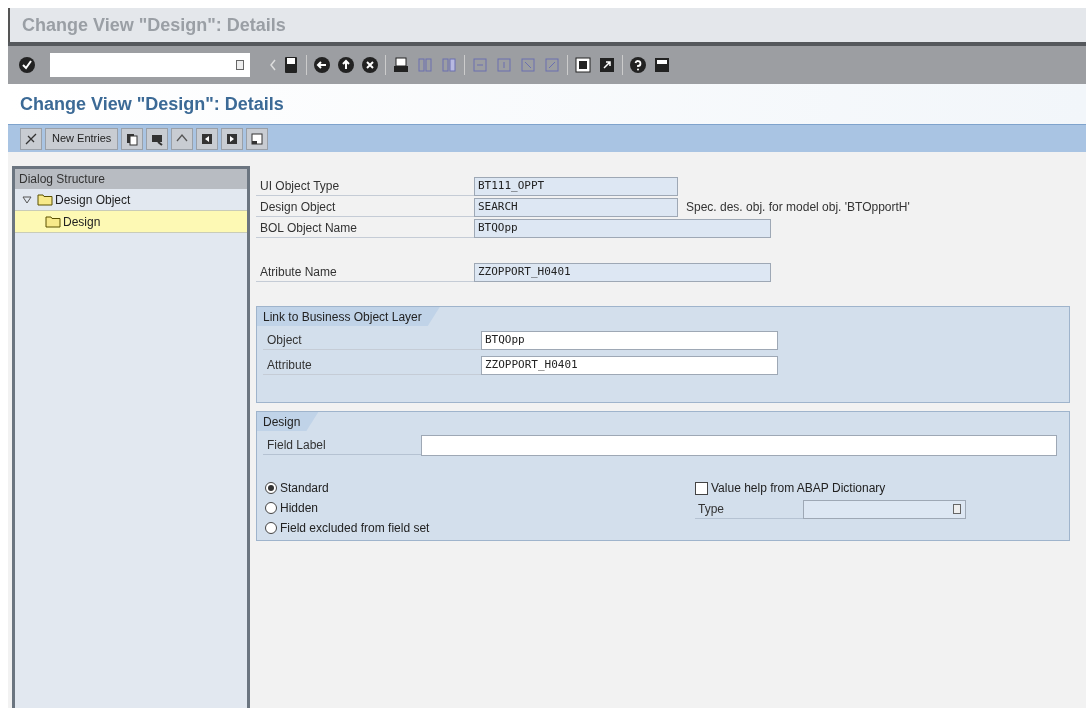  What do you see at coordinates (257, 138) in the screenshot?
I see `select-button` at bounding box center [257, 138].